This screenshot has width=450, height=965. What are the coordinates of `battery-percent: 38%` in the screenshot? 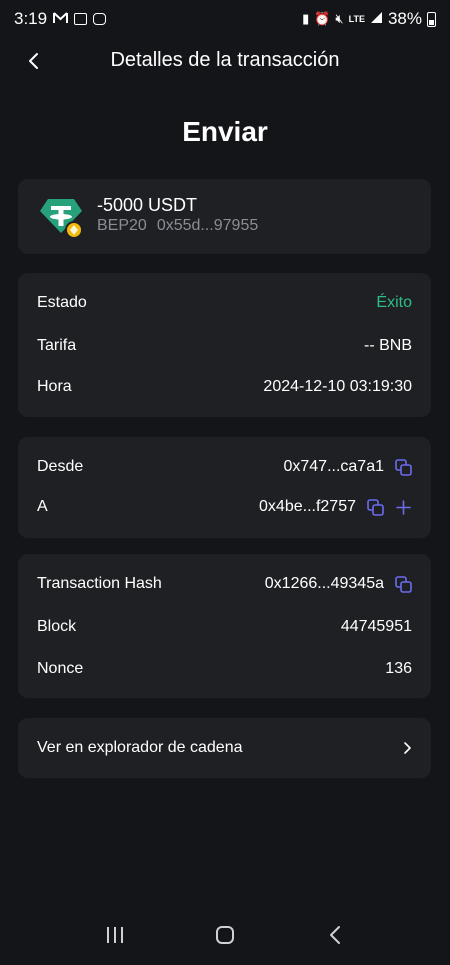 It's located at (404, 18).